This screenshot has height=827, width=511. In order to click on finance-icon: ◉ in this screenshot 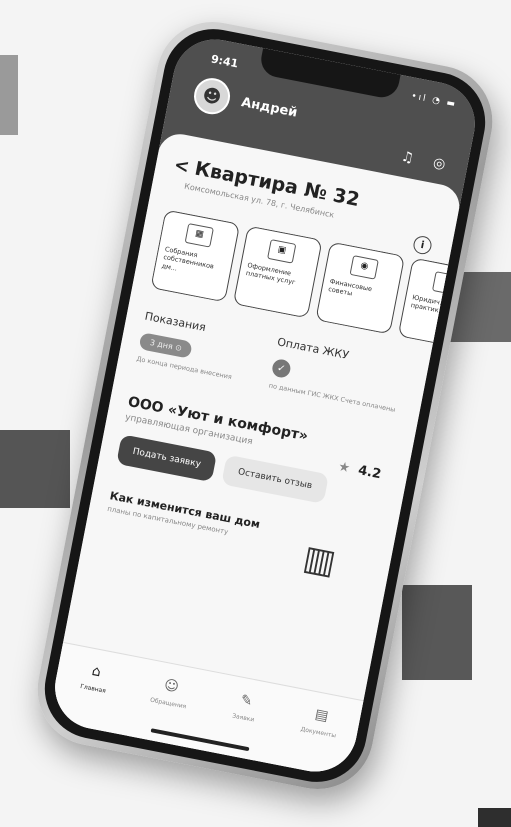, I will do `click(364, 267)`.